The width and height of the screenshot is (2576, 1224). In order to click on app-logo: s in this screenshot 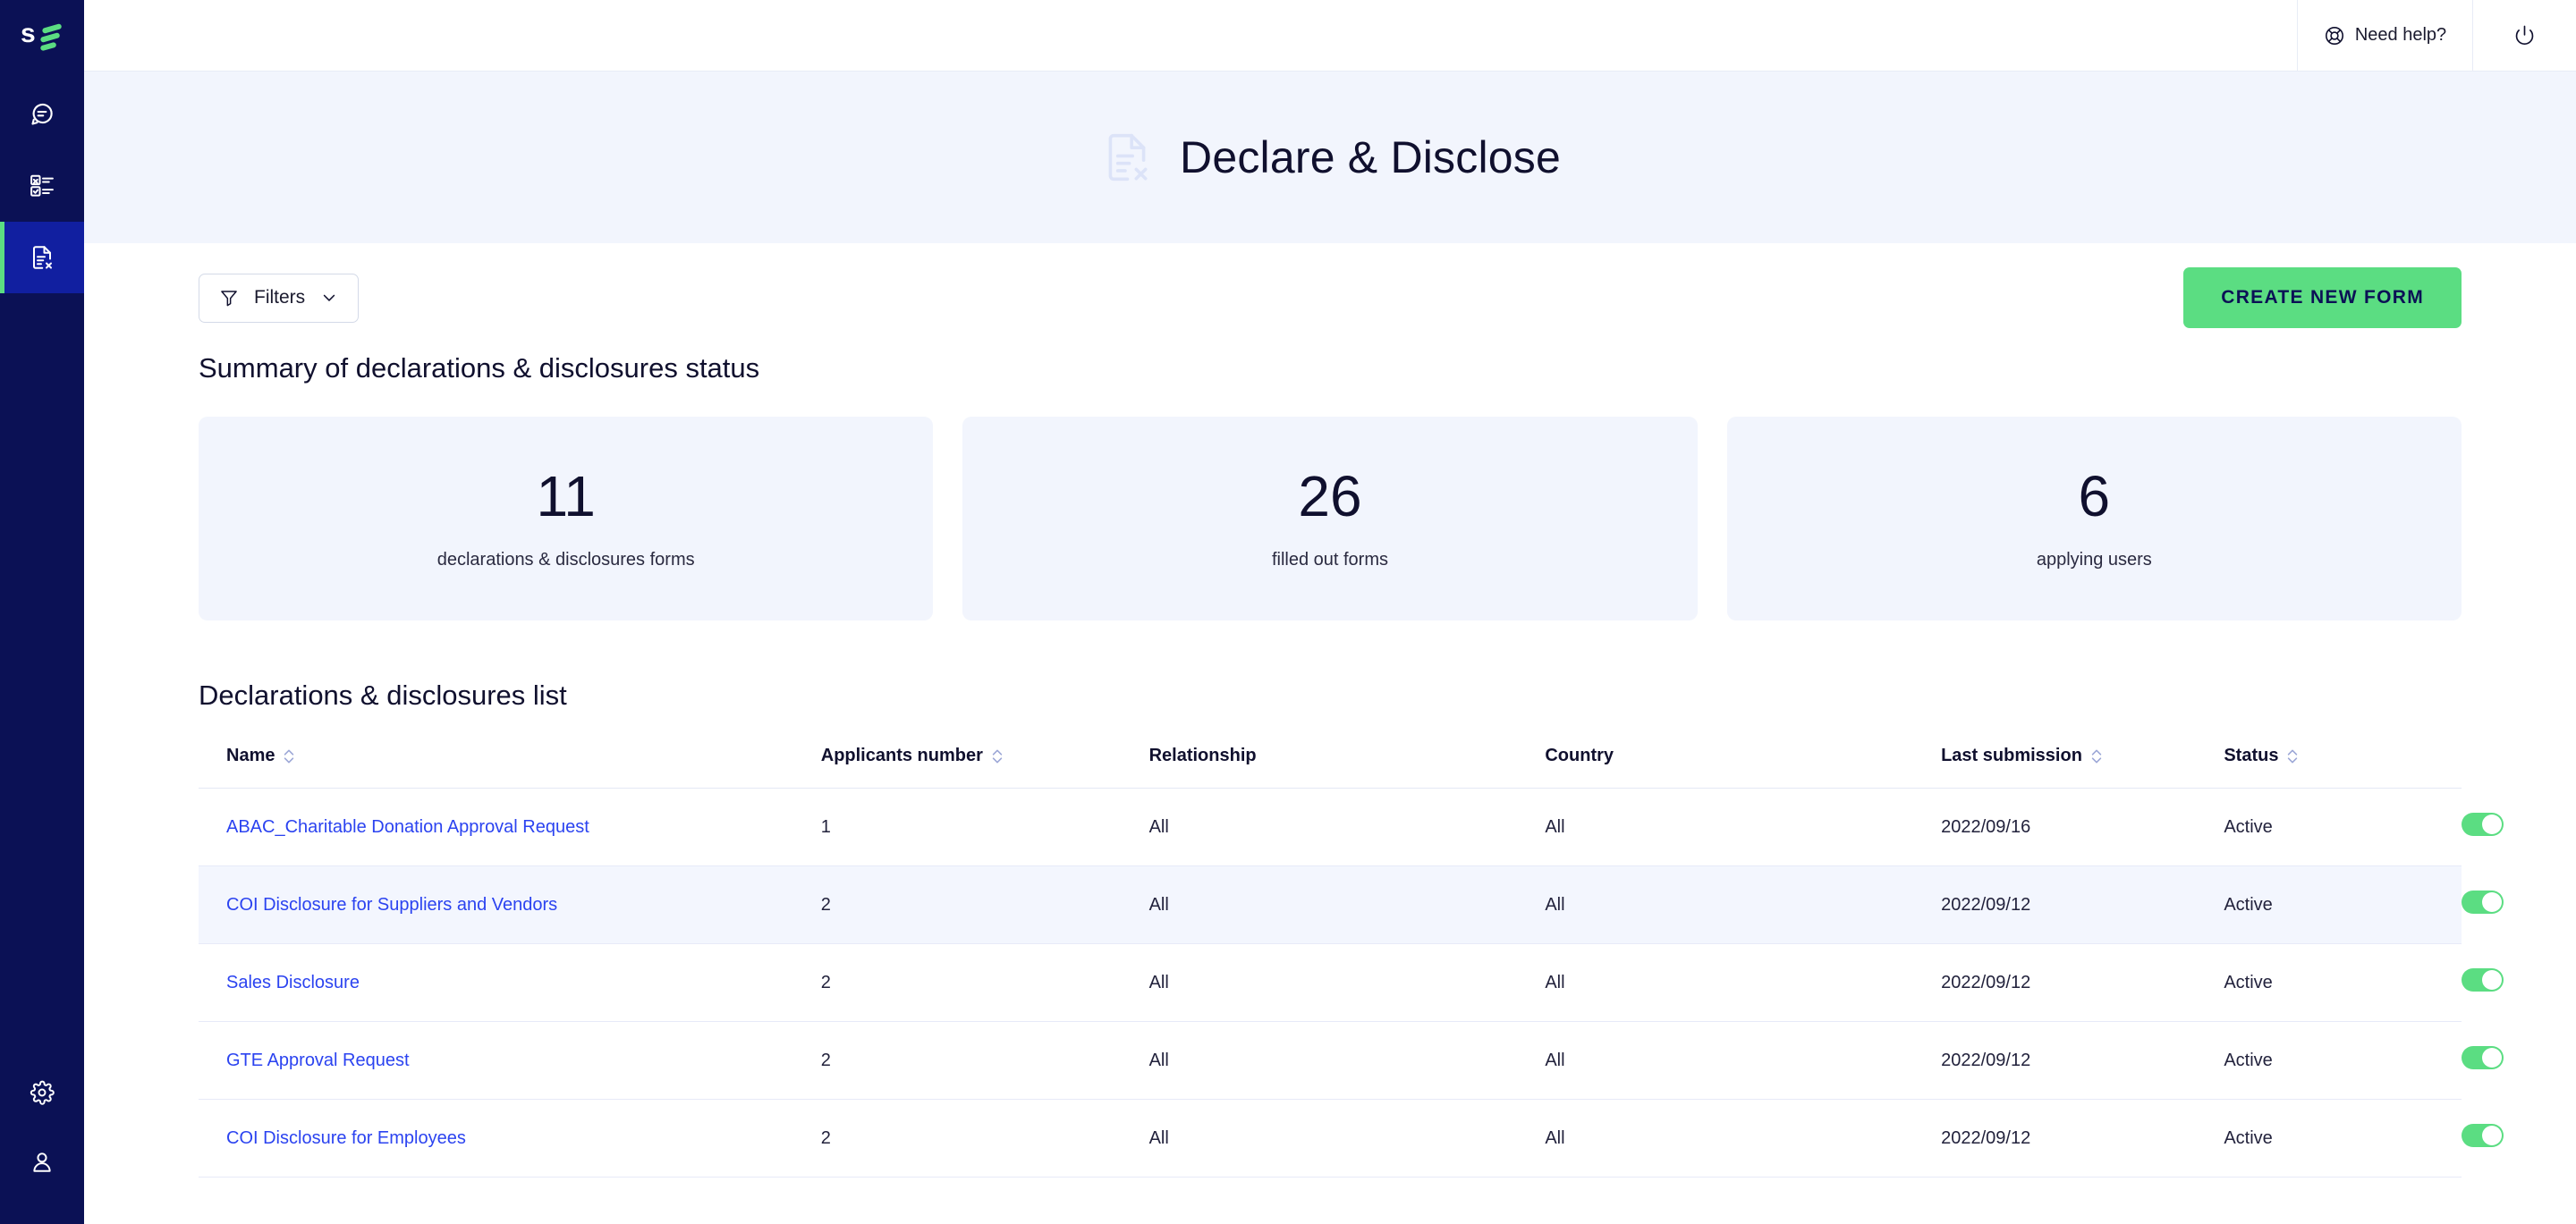, I will do `click(42, 36)`.